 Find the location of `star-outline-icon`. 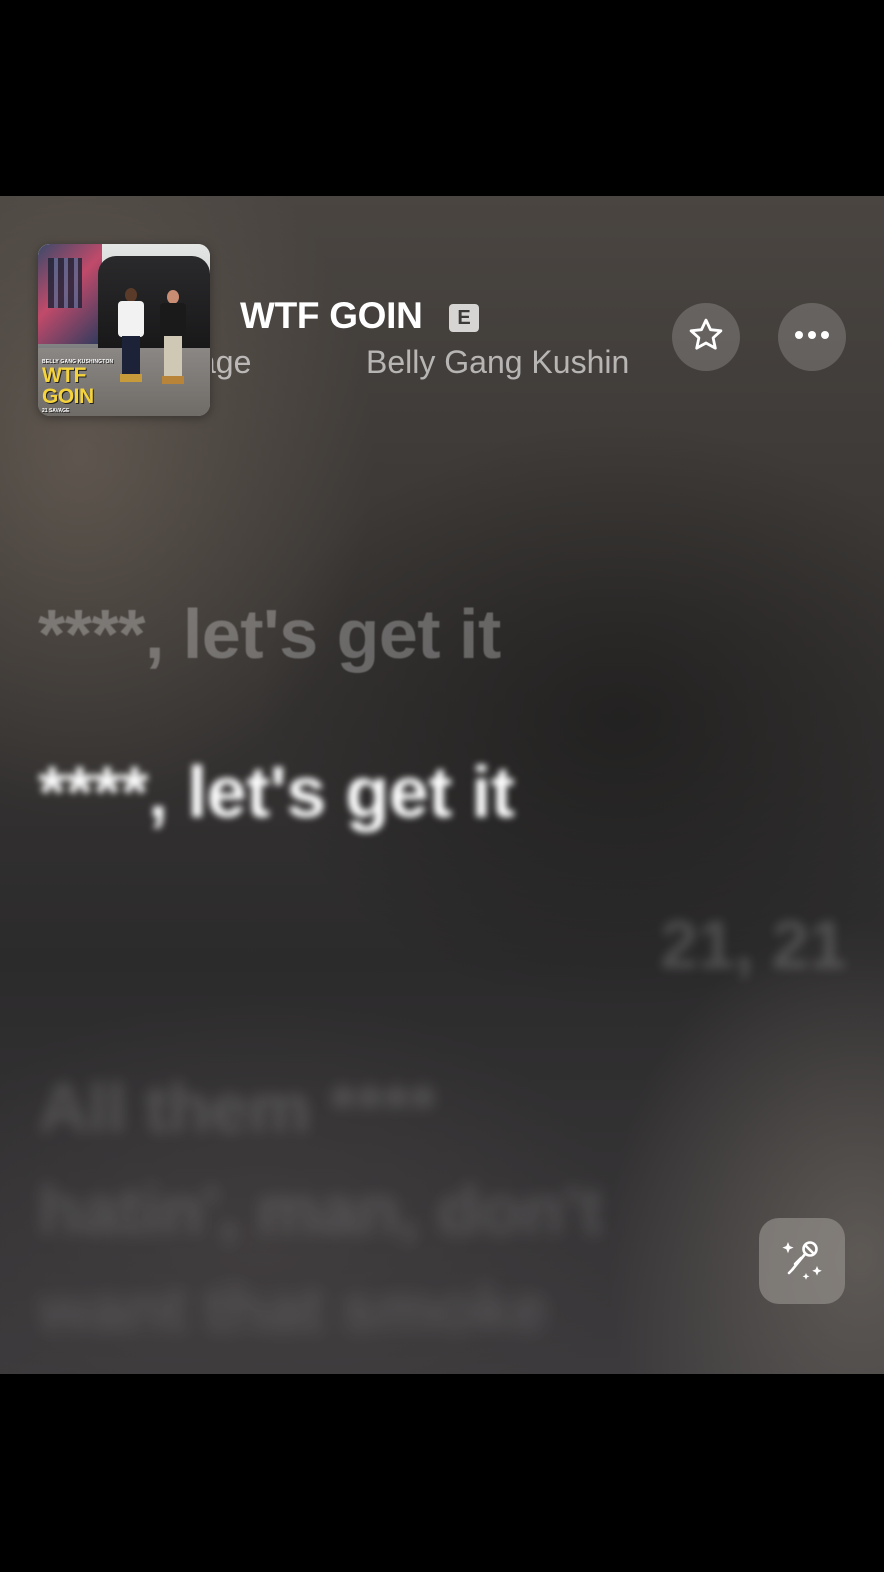

star-outline-icon is located at coordinates (706, 337).